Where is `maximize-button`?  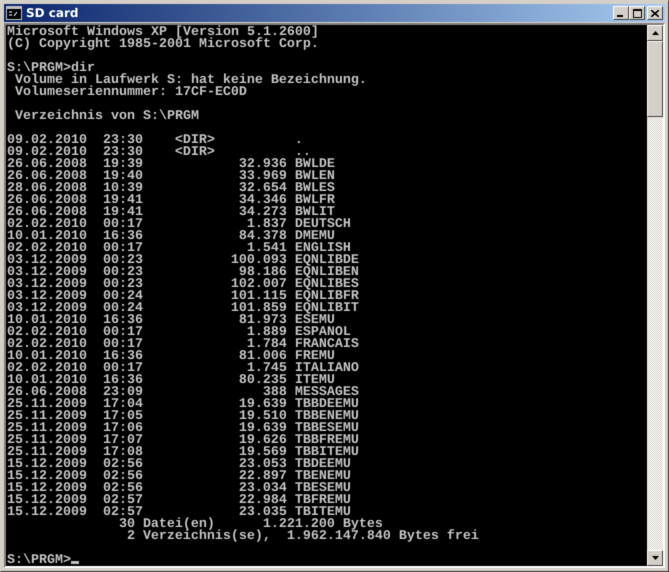 maximize-button is located at coordinates (637, 13).